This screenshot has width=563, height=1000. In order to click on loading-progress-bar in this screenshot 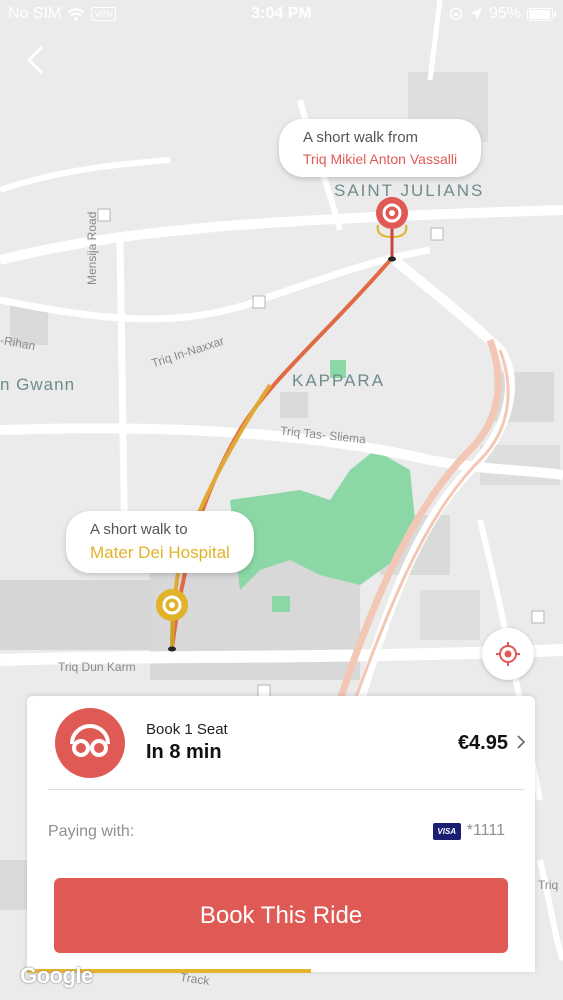, I will do `click(281, 971)`.